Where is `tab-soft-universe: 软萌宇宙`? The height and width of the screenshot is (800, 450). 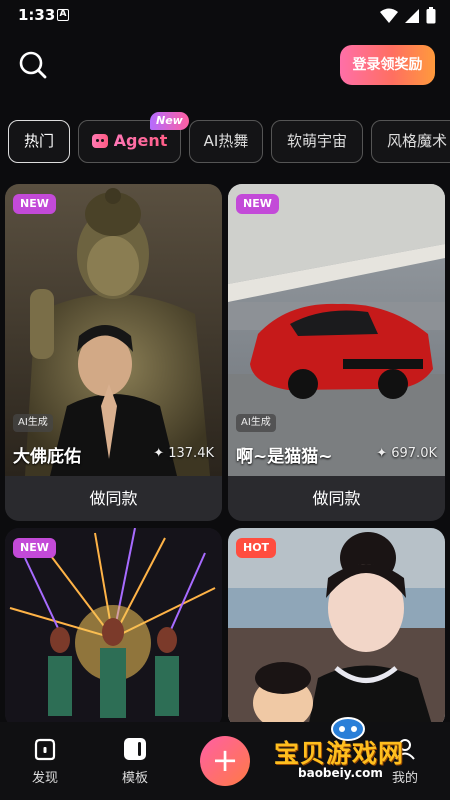 tab-soft-universe: 软萌宇宙 is located at coordinates (317, 141).